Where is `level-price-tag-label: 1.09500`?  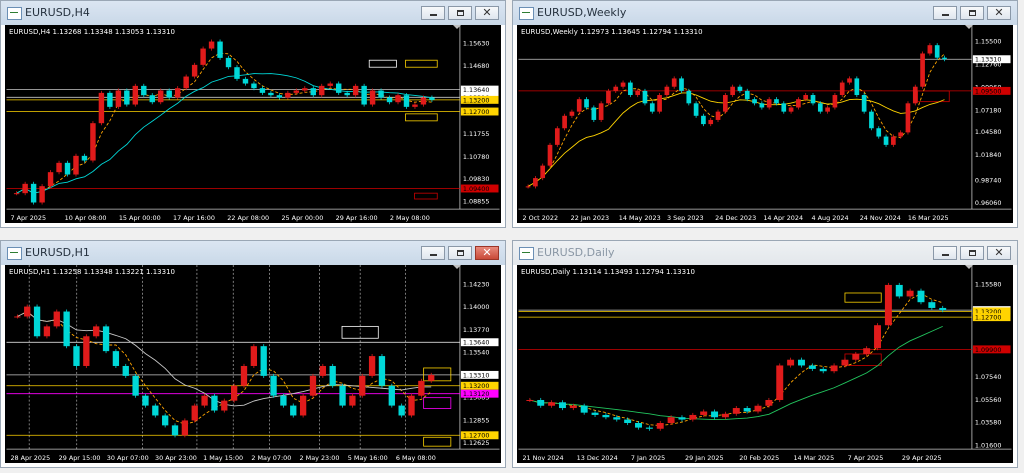 level-price-tag-label: 1.09500 is located at coordinates (988, 91).